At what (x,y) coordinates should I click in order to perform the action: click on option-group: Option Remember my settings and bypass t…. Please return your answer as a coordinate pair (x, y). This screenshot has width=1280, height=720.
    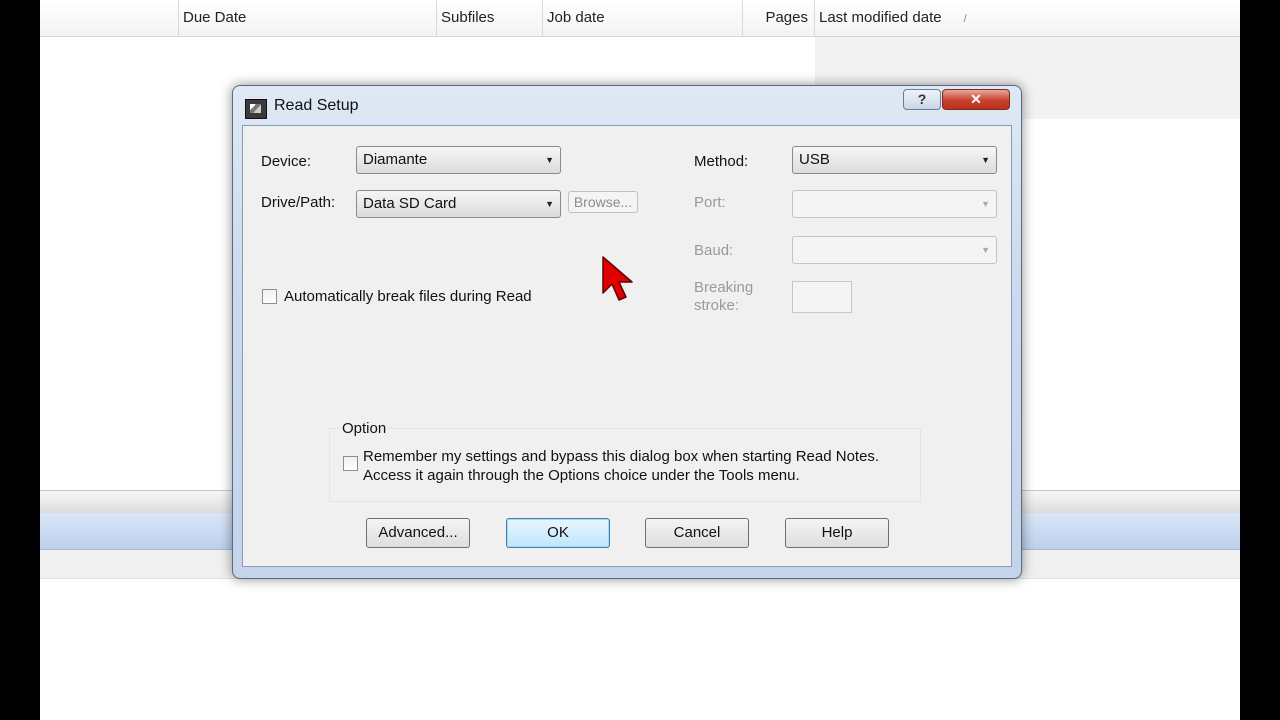
    Looking at the image, I should click on (625, 461).